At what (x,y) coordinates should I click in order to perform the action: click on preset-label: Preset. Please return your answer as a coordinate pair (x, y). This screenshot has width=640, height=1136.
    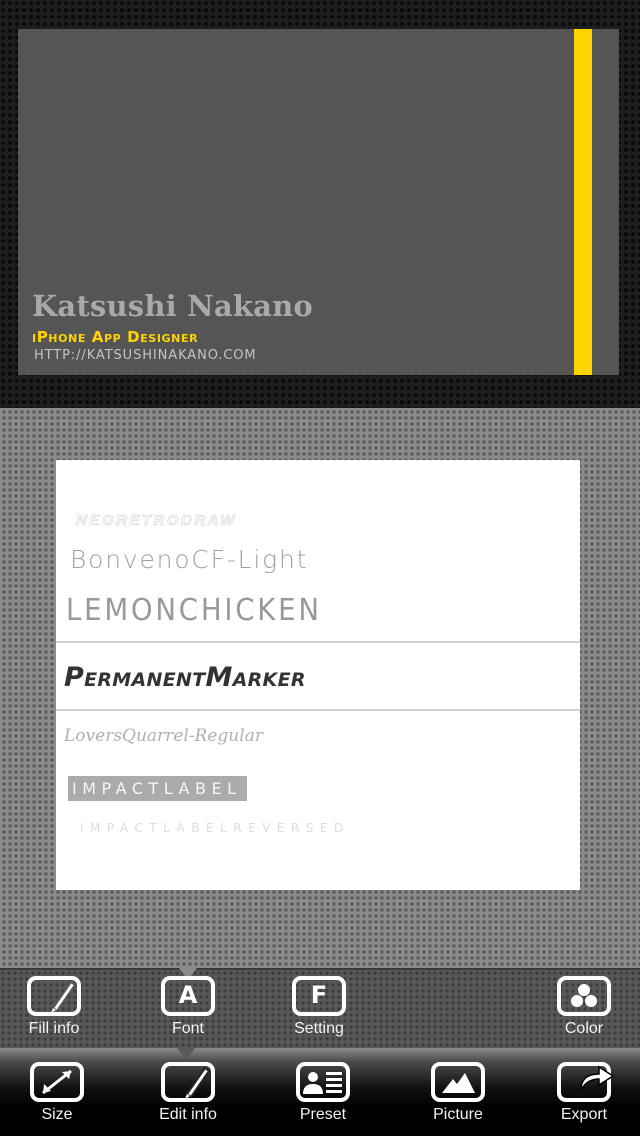
    Looking at the image, I should click on (323, 1114).